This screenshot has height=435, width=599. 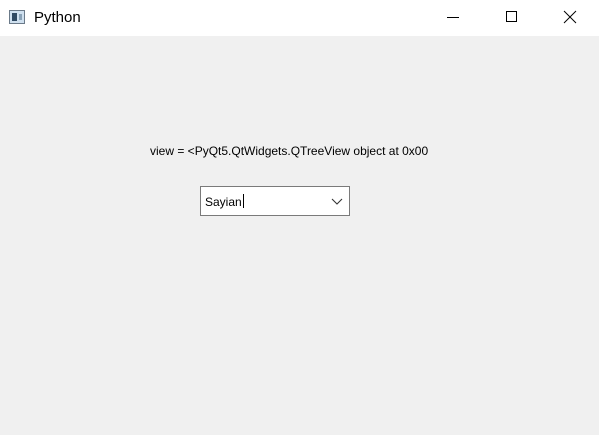 I want to click on maximize-icon, so click(x=511, y=16).